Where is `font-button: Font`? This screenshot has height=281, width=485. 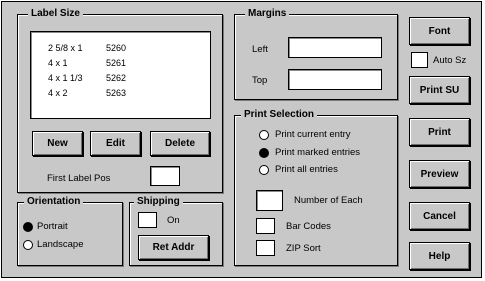
font-button: Font is located at coordinates (439, 31).